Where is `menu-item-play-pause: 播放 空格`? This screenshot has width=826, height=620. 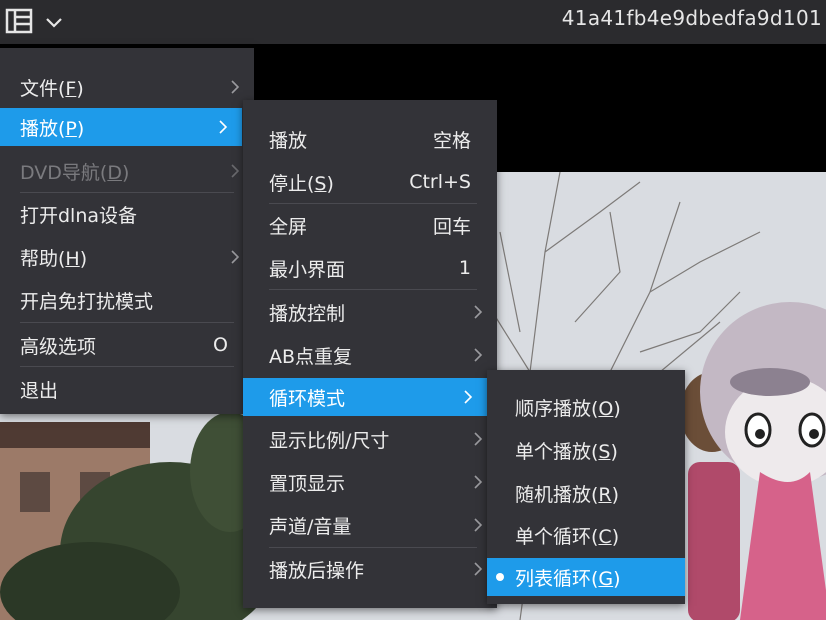
menu-item-play-pause: 播放 空格 is located at coordinates (370, 139).